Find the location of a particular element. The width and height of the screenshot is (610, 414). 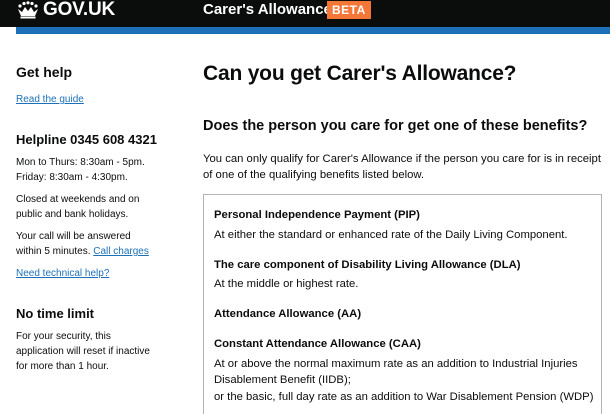

page-title: Can you get Carer's Allowance? is located at coordinates (360, 73).